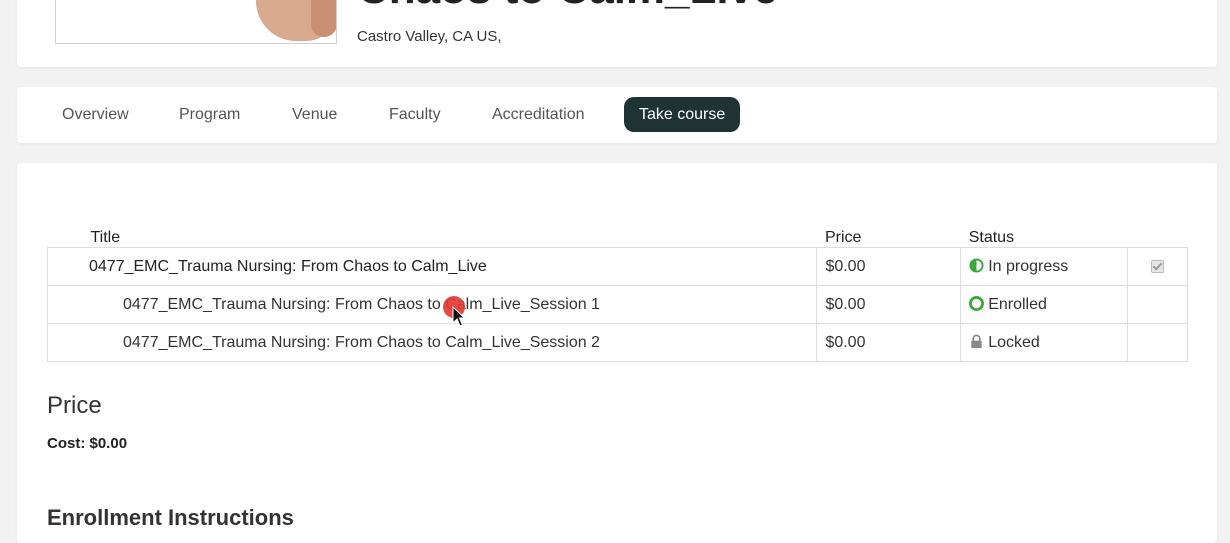 The height and width of the screenshot is (543, 1230). Describe the element at coordinates (618, 234) in the screenshot. I see `table-header-row: Title Price Status` at that location.